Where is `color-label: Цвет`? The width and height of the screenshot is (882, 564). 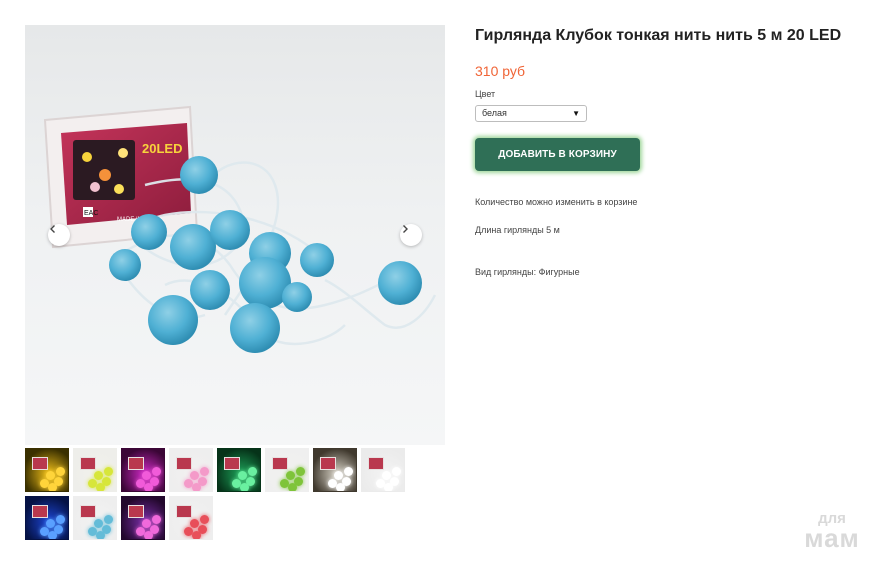 color-label: Цвет is located at coordinates (485, 94).